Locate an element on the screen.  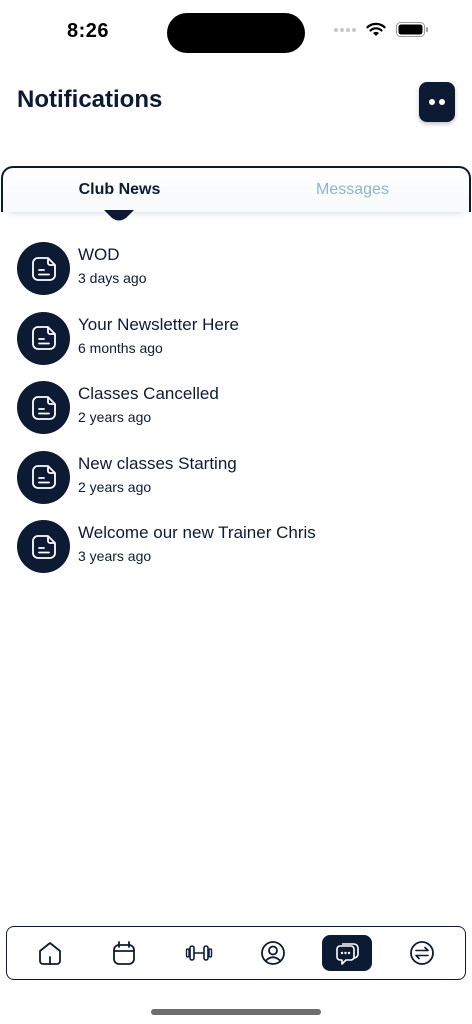
nav-home is located at coordinates (50, 953).